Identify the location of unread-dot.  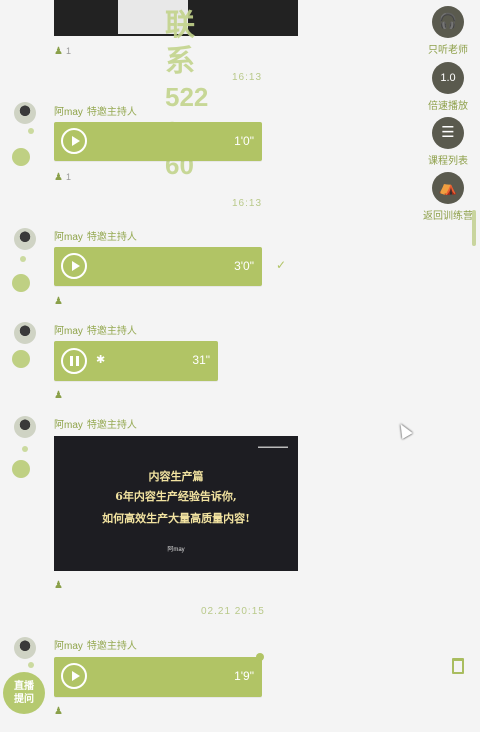
(260, 657).